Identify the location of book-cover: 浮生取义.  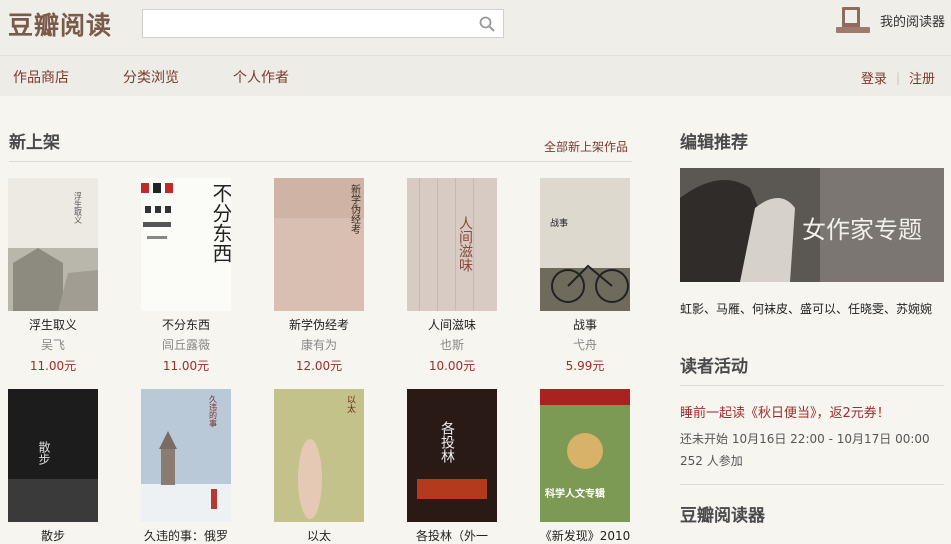
(53, 244).